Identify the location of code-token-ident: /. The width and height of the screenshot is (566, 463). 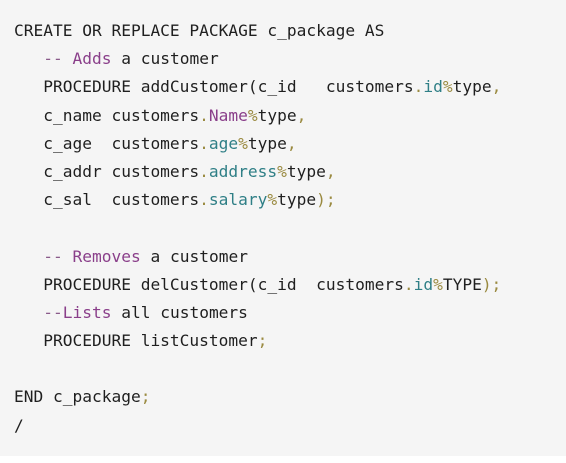
(19, 425).